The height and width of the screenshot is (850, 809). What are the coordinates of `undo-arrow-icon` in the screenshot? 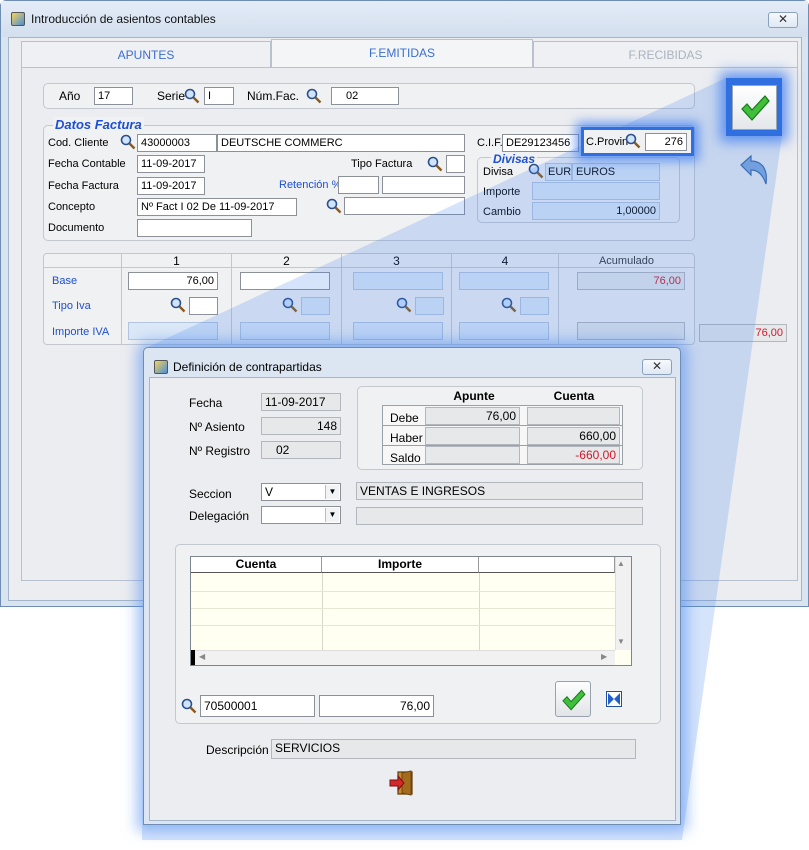 It's located at (754, 170).